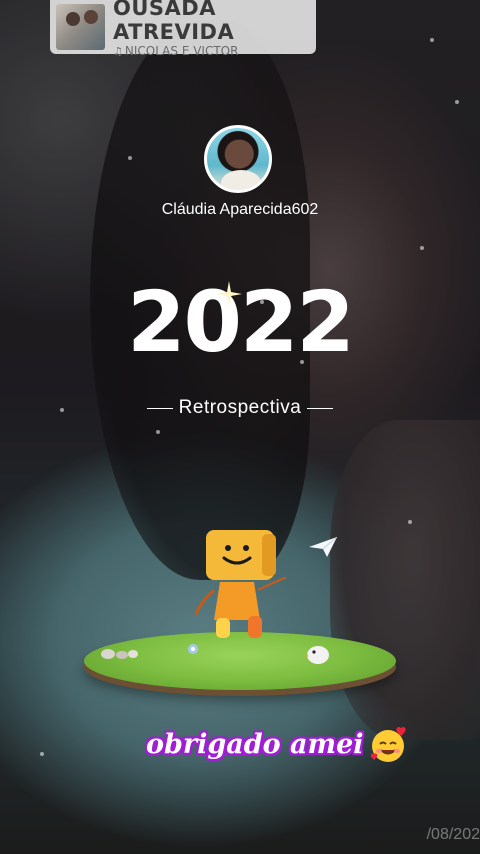 This screenshot has width=480, height=854. What do you see at coordinates (316, 655) in the screenshot?
I see `bird-icon` at bounding box center [316, 655].